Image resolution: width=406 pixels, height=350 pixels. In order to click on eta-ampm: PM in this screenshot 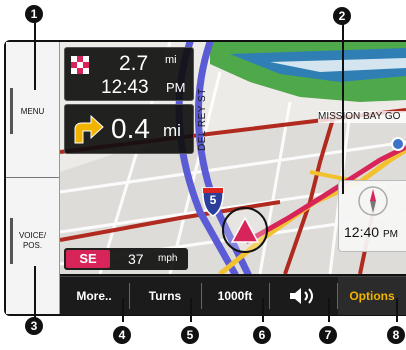, I will do `click(176, 87)`.